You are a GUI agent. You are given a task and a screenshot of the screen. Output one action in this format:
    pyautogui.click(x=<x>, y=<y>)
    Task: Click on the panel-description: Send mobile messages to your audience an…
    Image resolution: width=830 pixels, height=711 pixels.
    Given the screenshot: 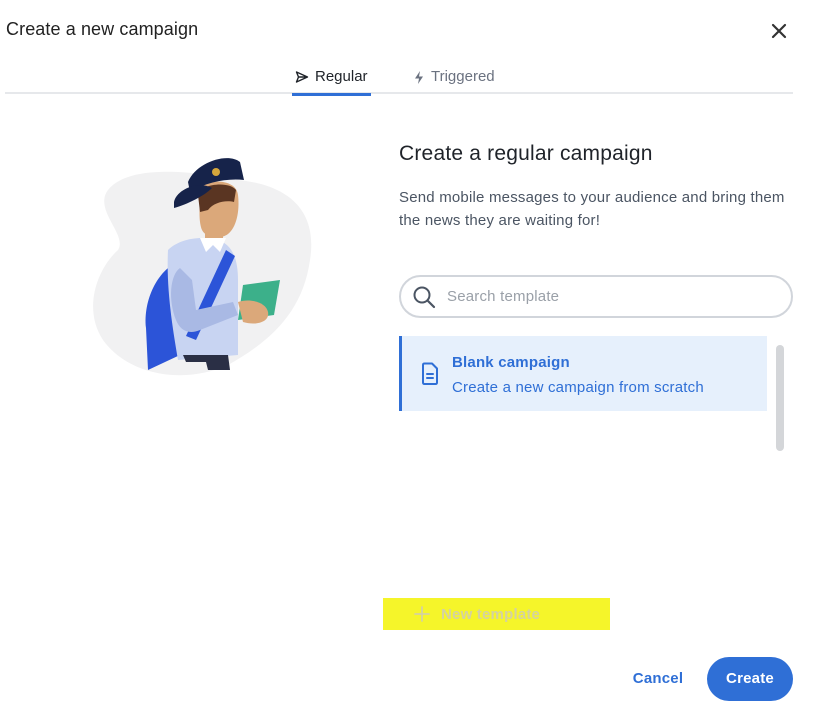 What is the action you would take?
    pyautogui.click(x=592, y=209)
    